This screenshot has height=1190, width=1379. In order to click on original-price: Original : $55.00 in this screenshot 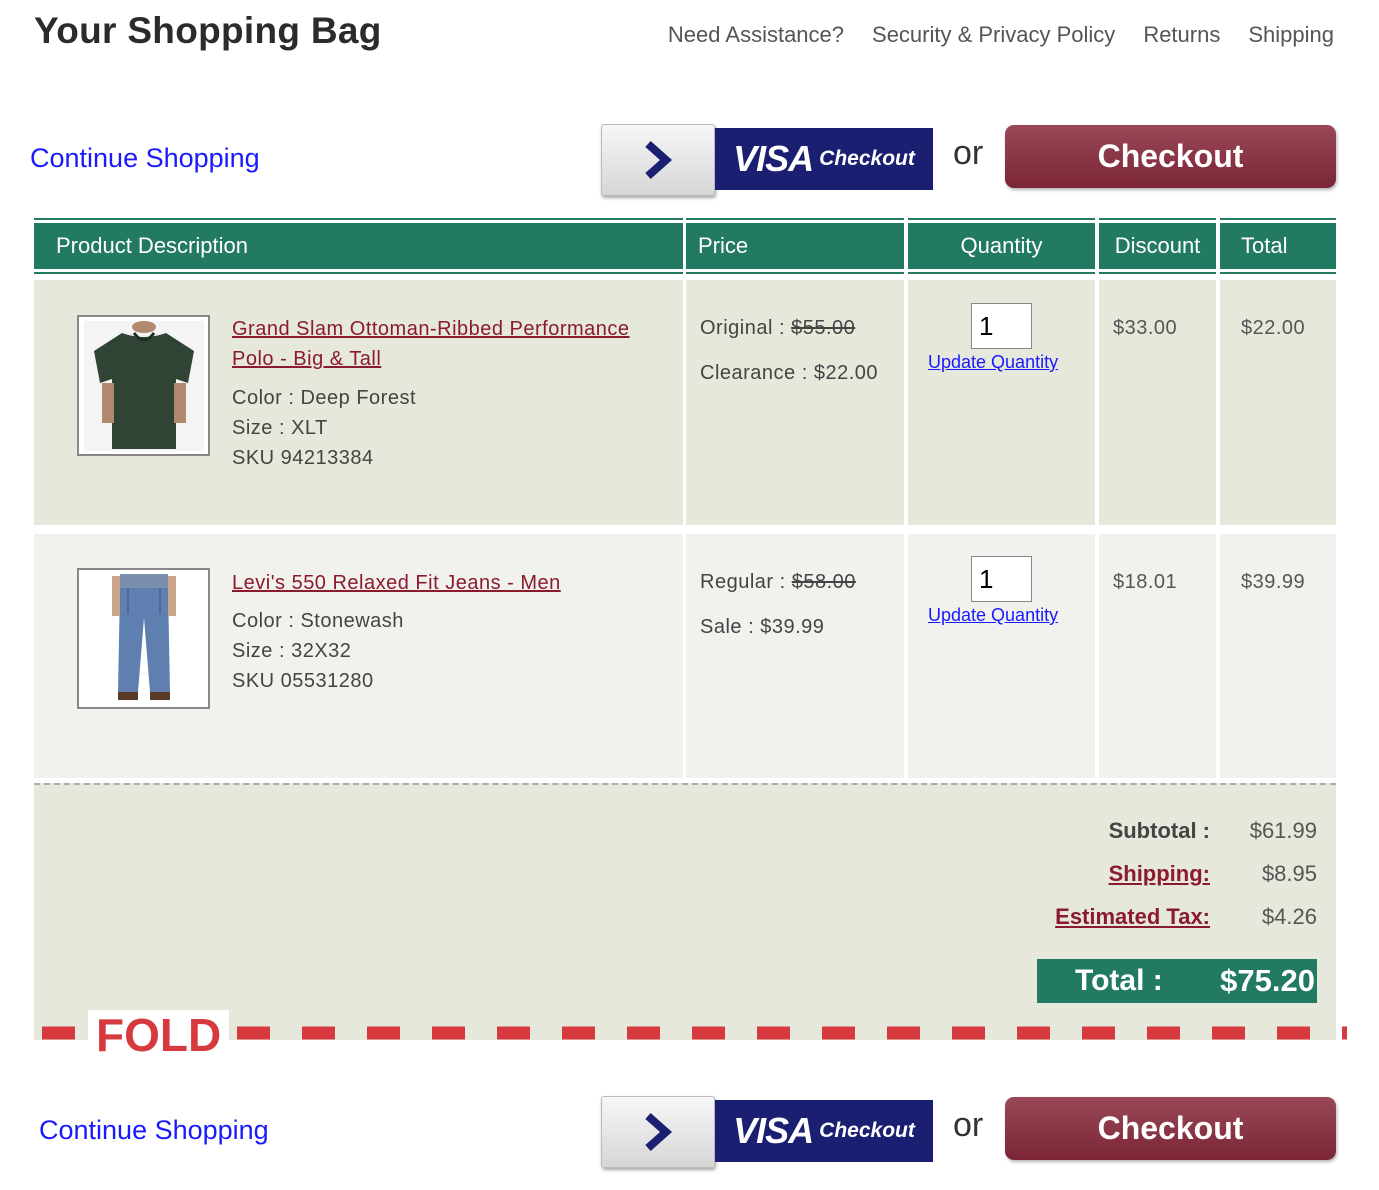, I will do `click(778, 328)`.